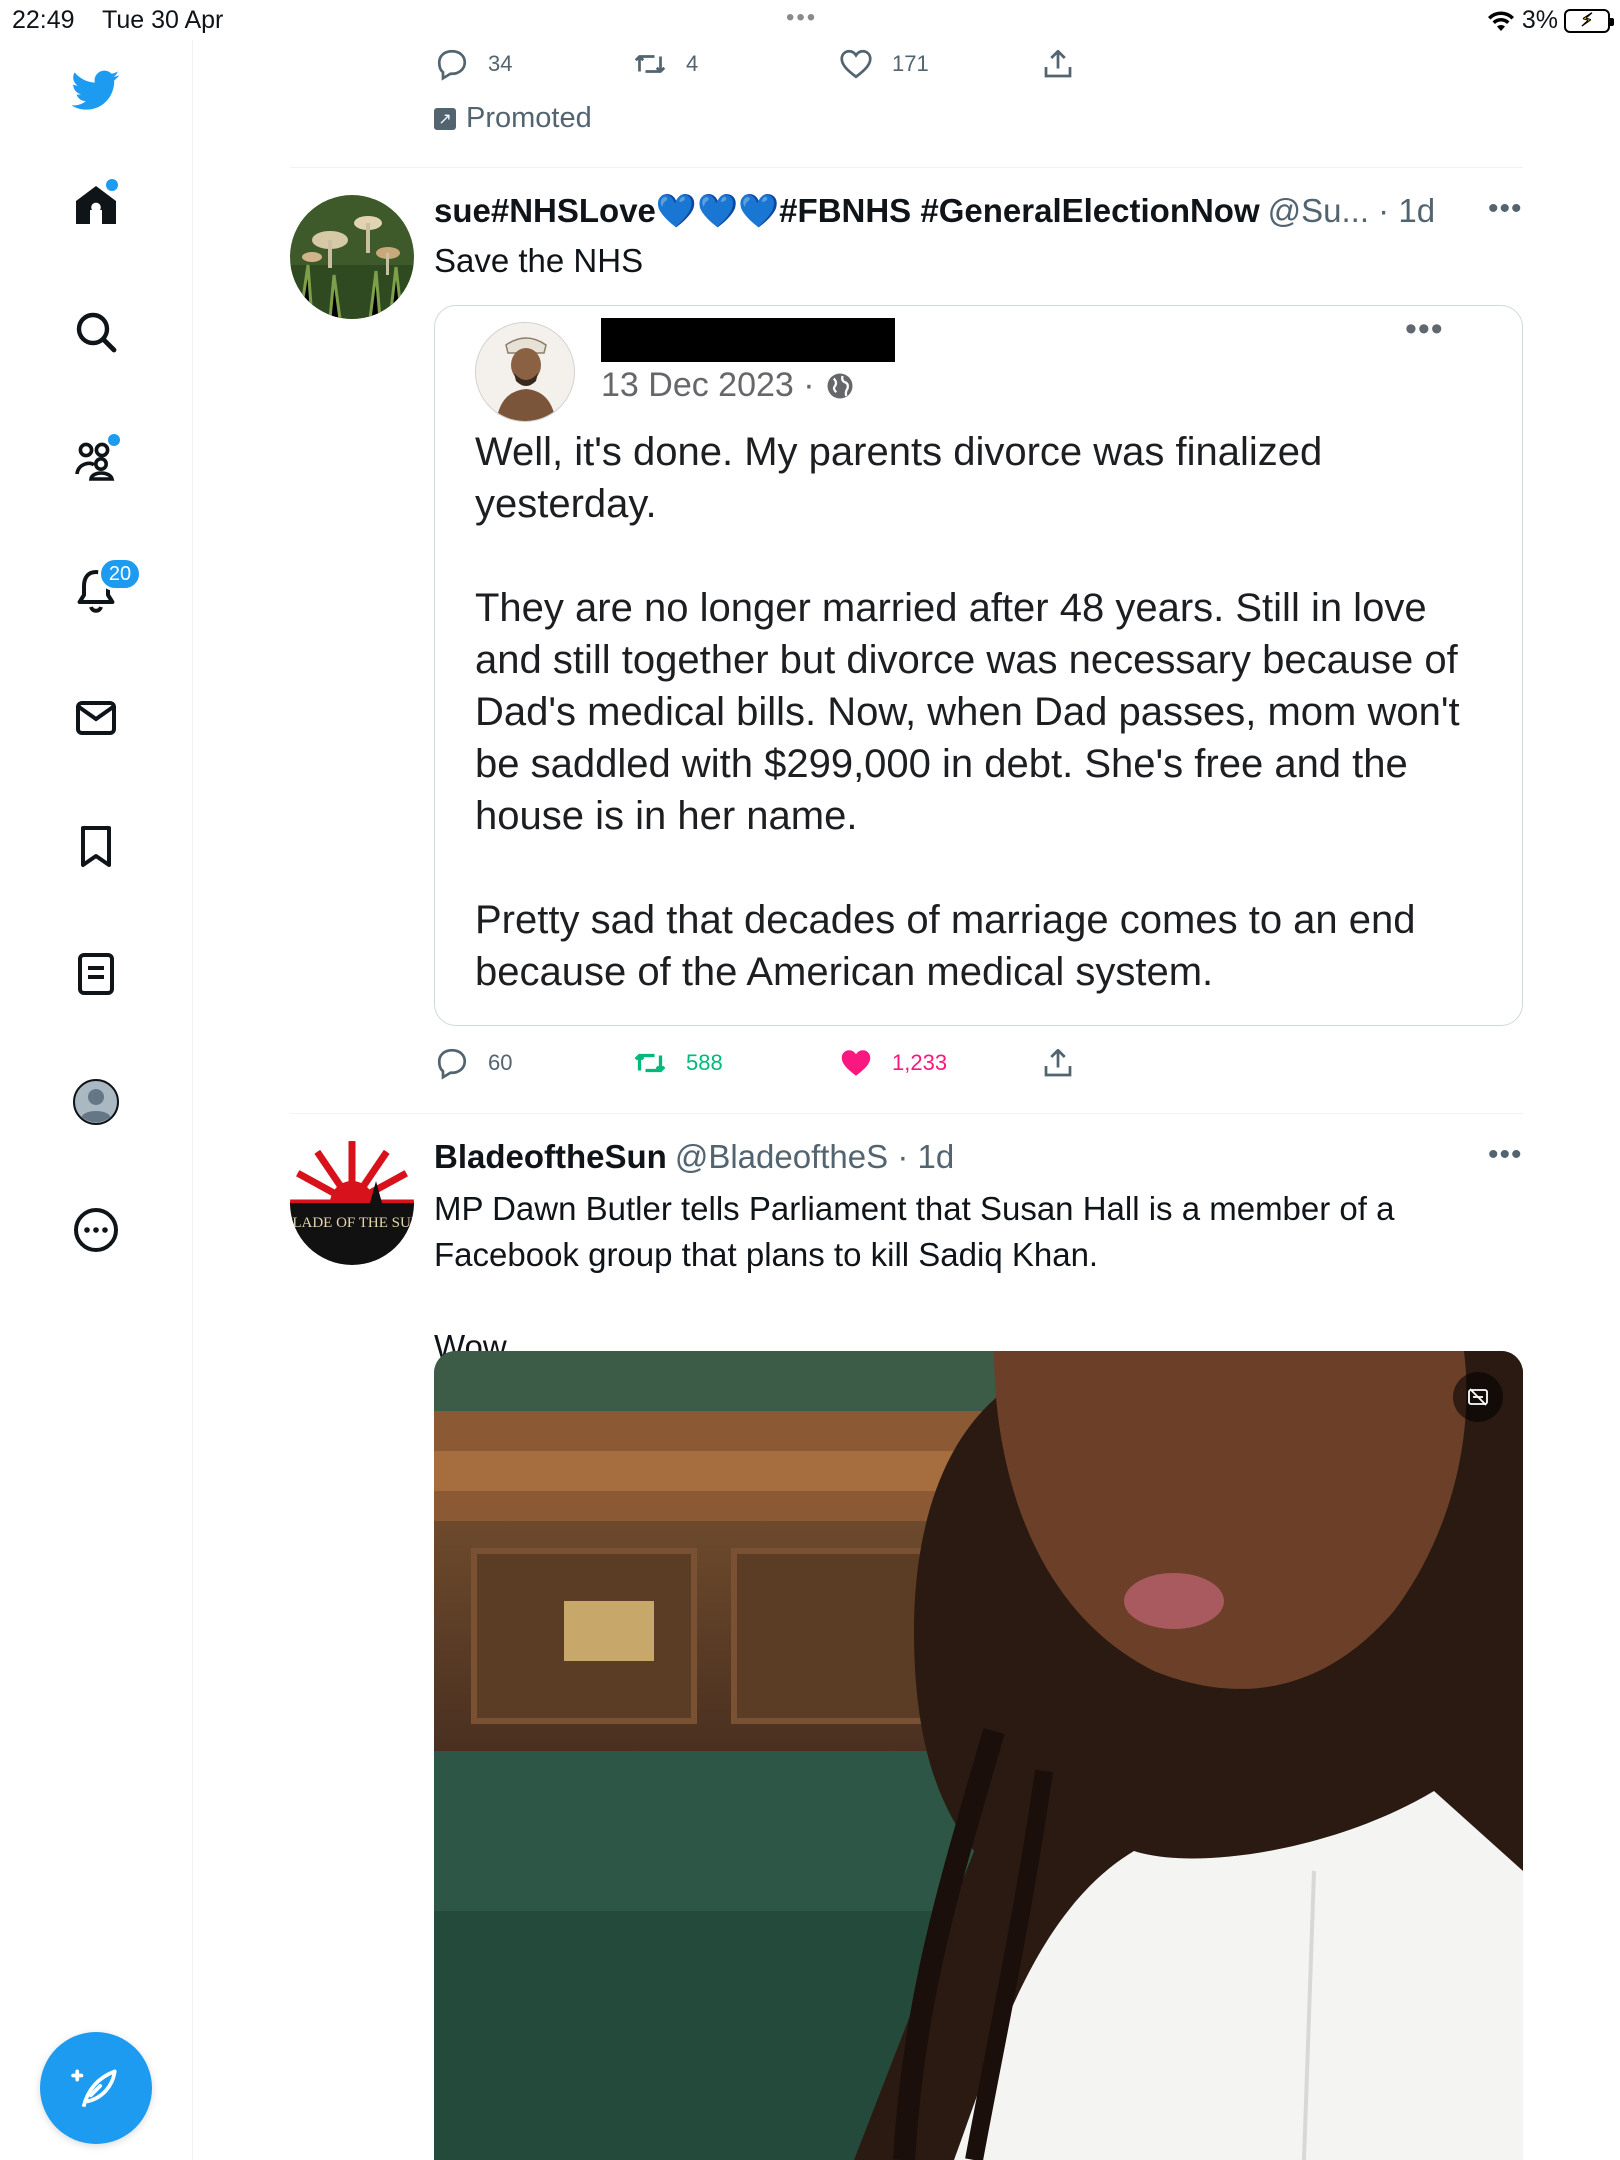 This screenshot has width=1620, height=2160. I want to click on sidebar: 20, so click(96, 1100).